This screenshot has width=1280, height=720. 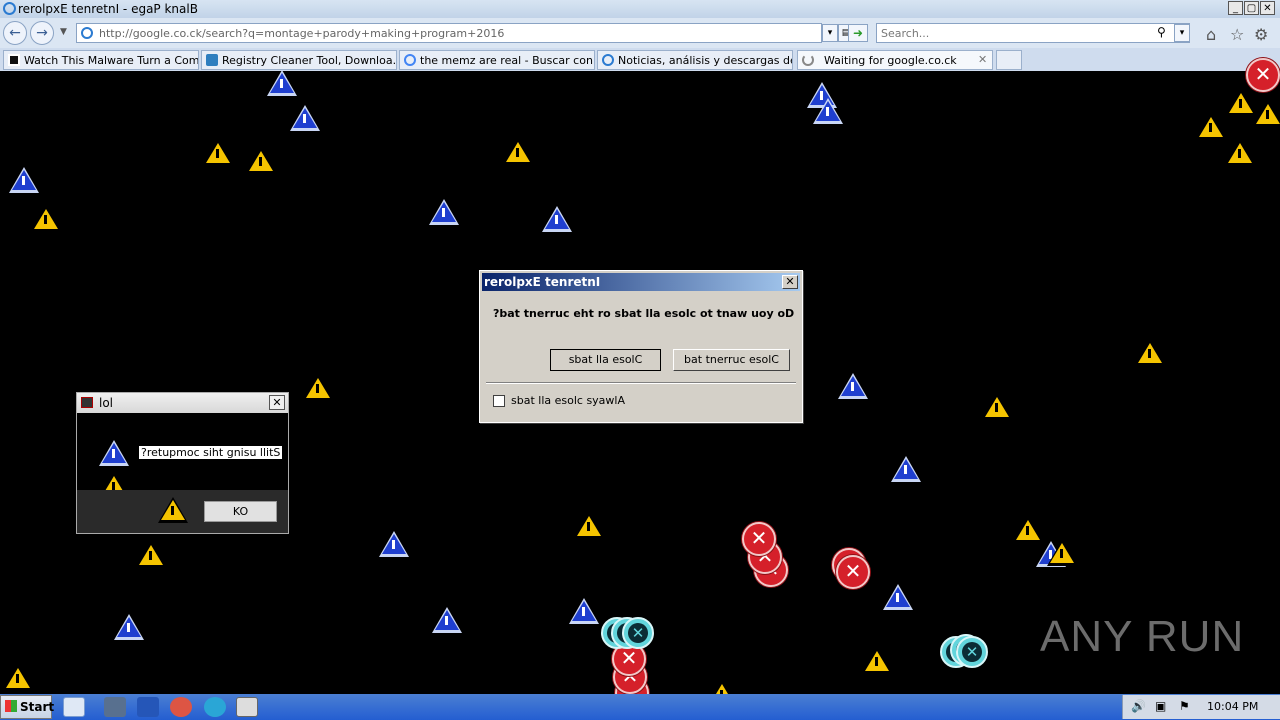 I want to click on lol-message: ?retupmoc siht gnisu llitS, so click(x=211, y=452).